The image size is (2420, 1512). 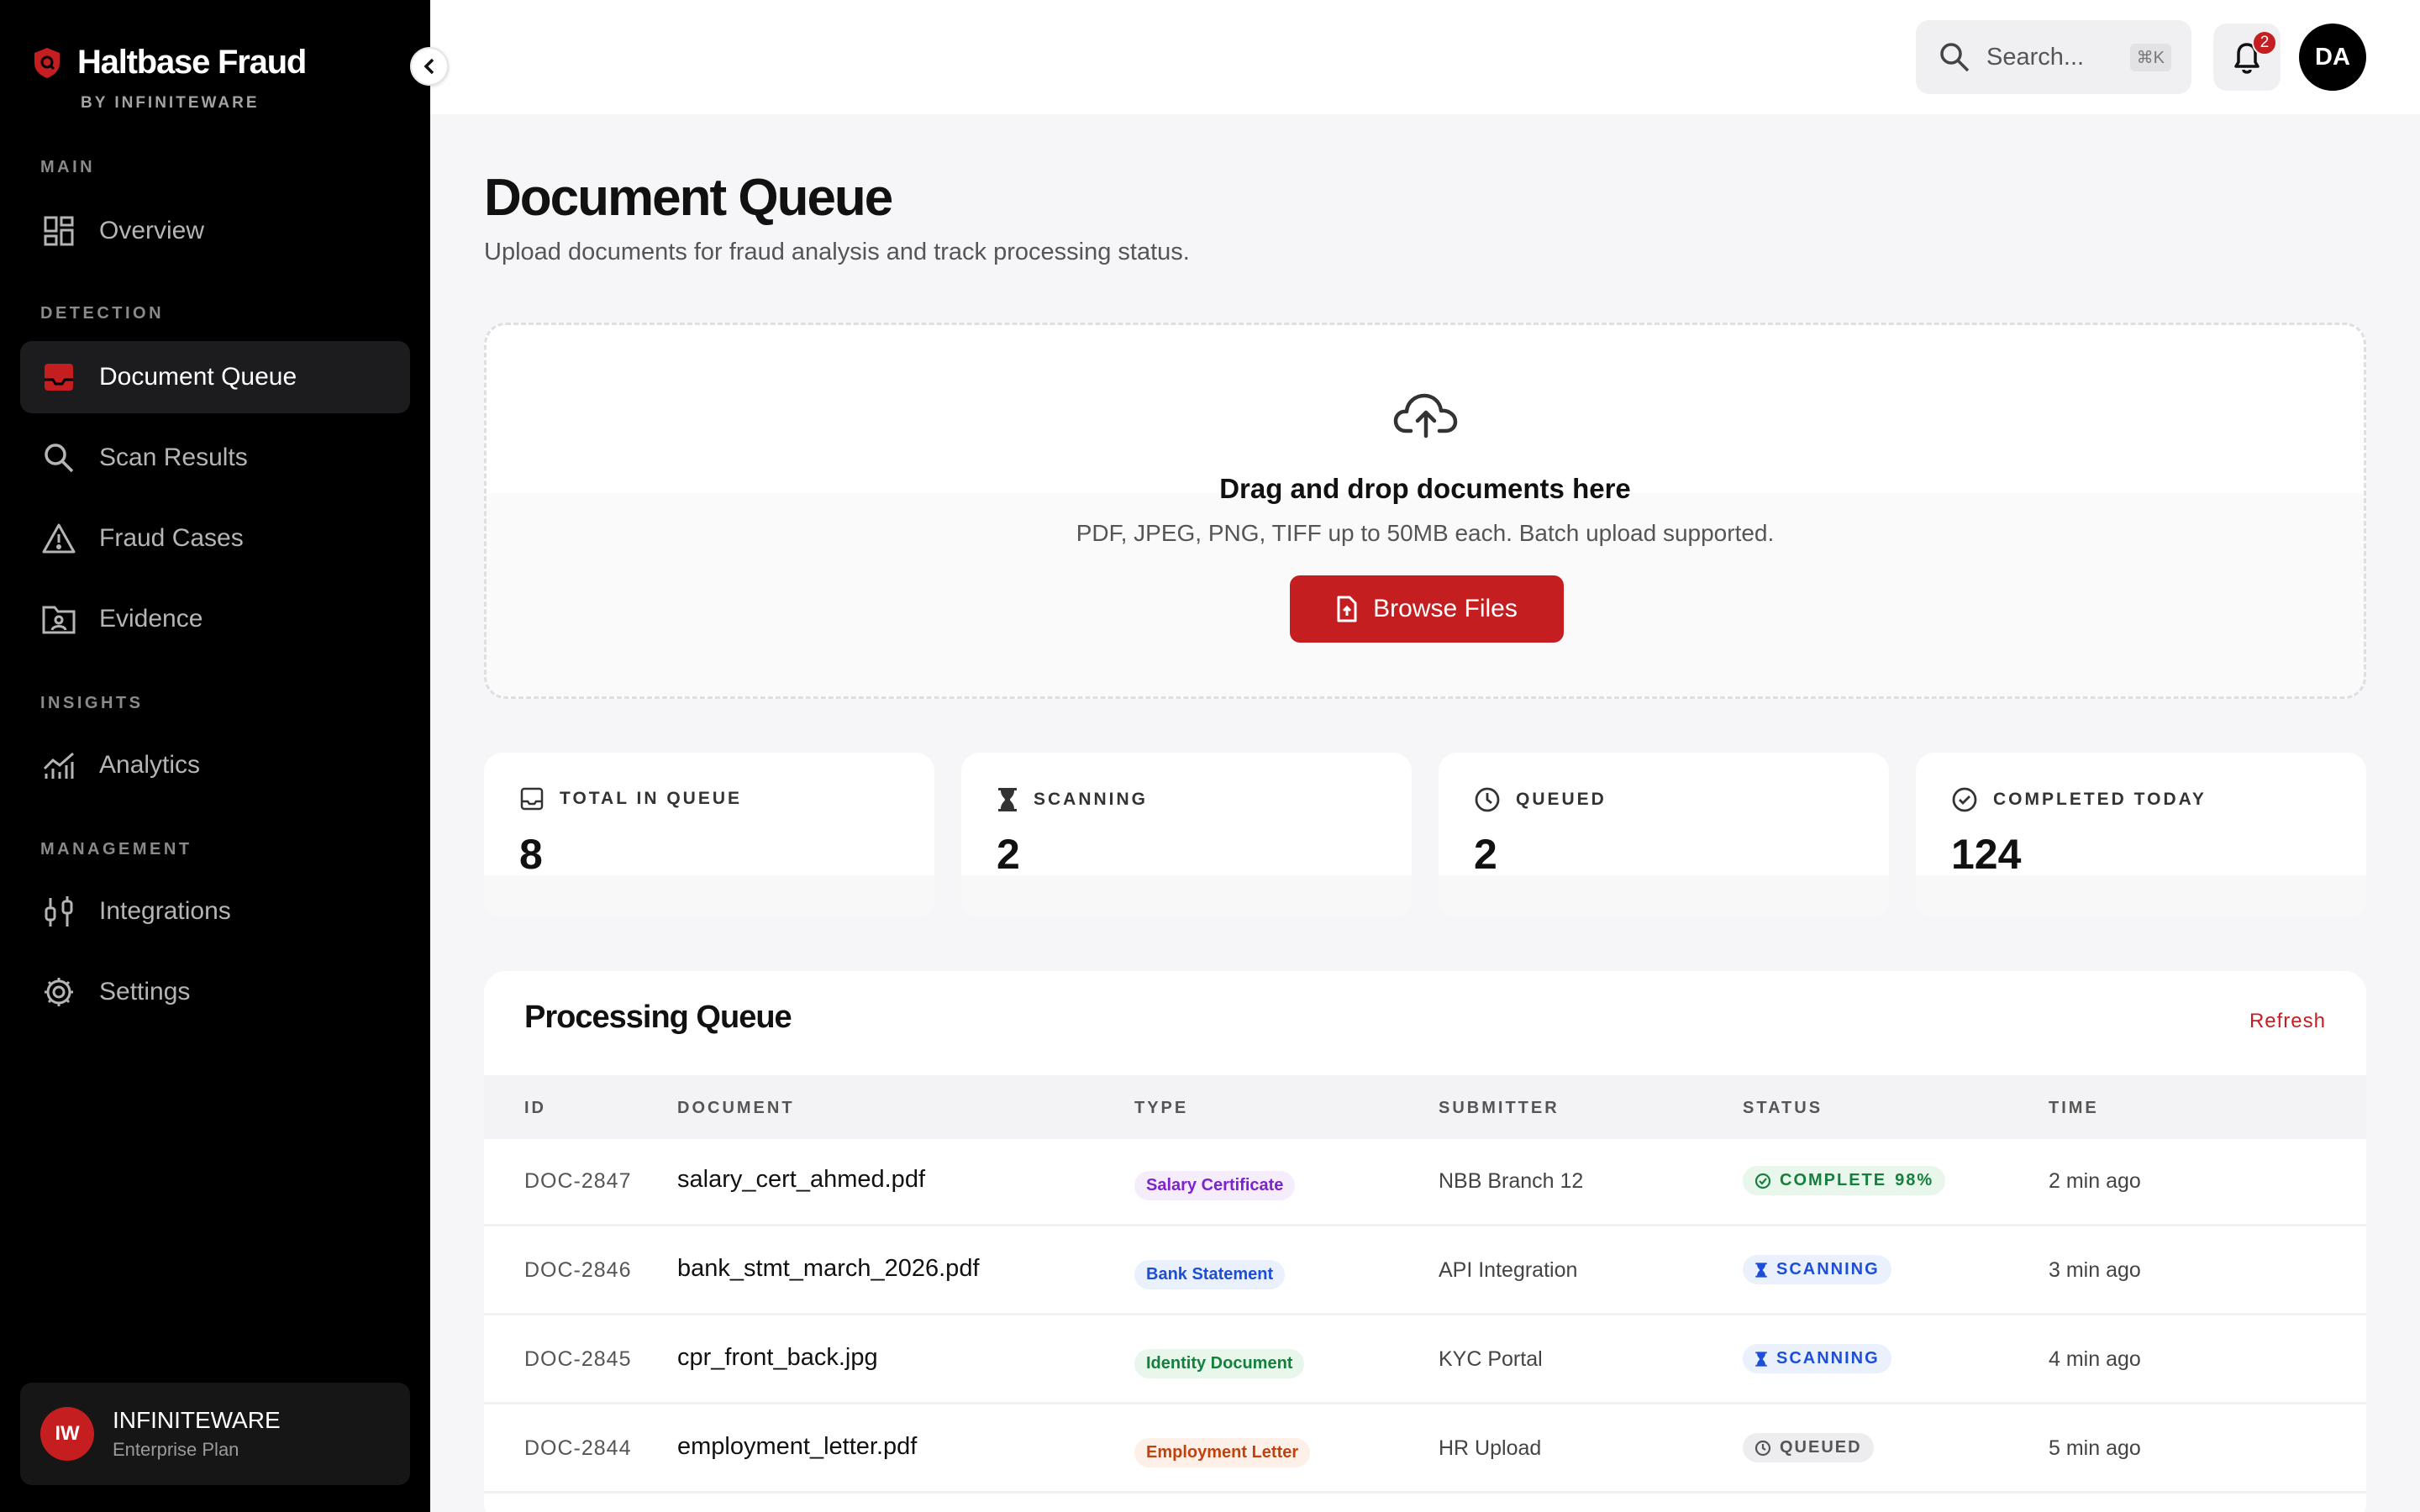 What do you see at coordinates (658, 1017) in the screenshot?
I see `queue-title: Processing Queue` at bounding box center [658, 1017].